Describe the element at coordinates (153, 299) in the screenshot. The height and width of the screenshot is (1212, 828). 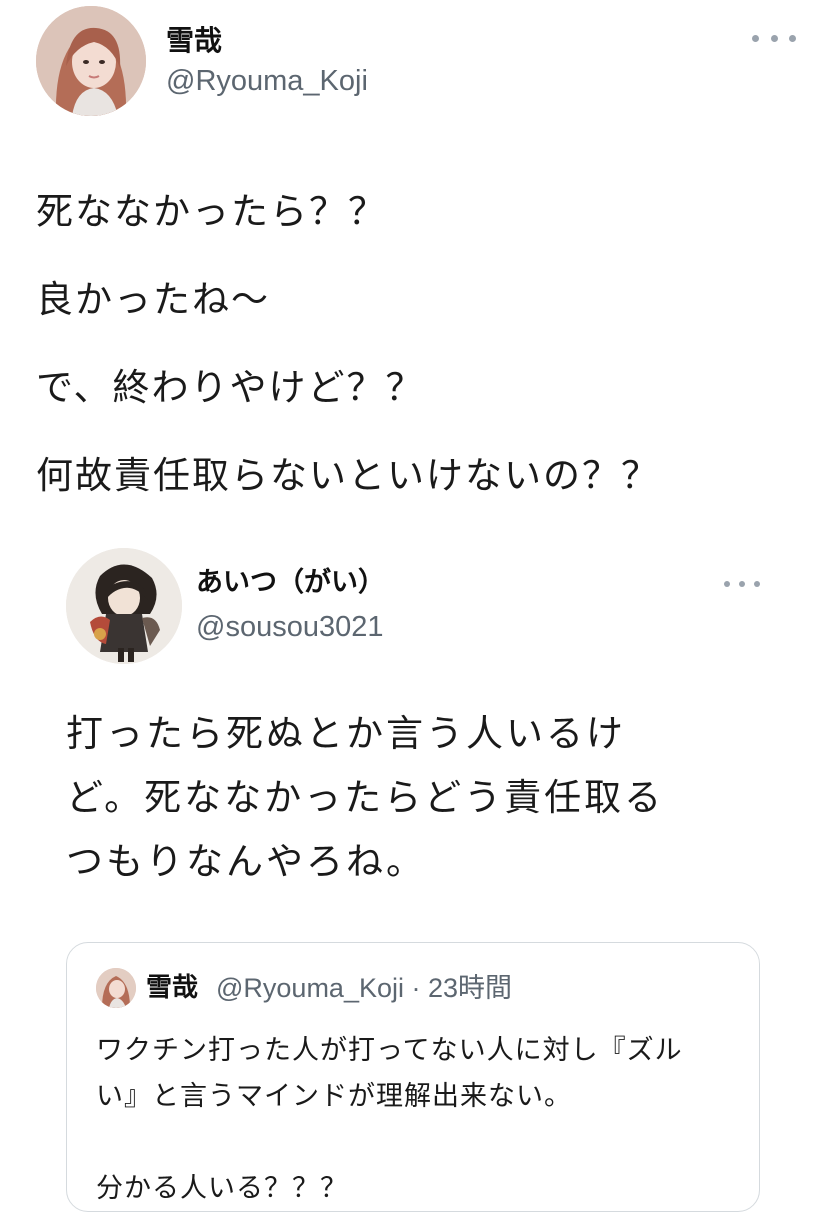
I see `tweet-text-line: 良かったね〜` at that location.